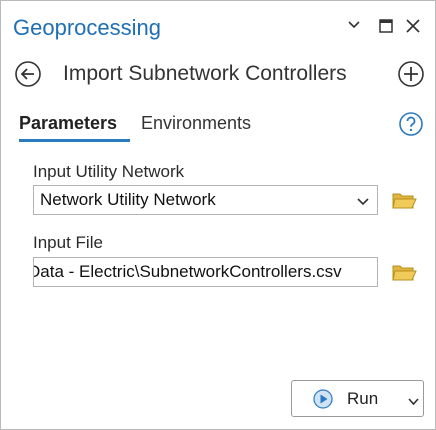 Image resolution: width=436 pixels, height=430 pixels. What do you see at coordinates (363, 398) in the screenshot?
I see `run-label: Run` at bounding box center [363, 398].